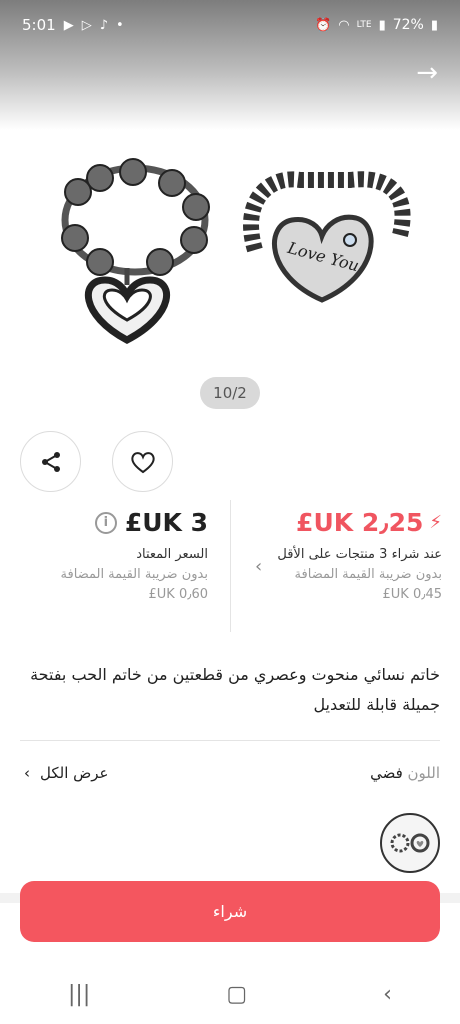 Image resolution: width=460 pixels, height=1024 pixels. What do you see at coordinates (105, 522) in the screenshot?
I see `info-icon: i` at bounding box center [105, 522].